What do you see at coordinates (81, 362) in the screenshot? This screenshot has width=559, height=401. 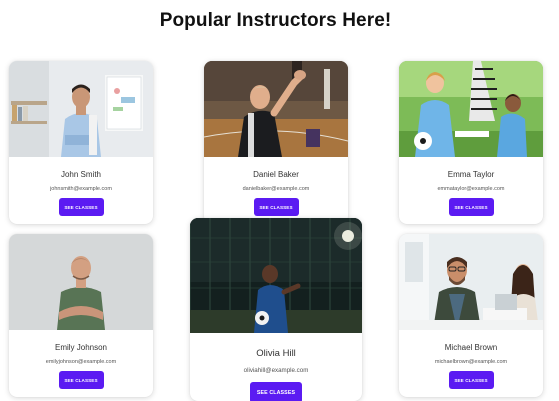 I see `instructor-email: emilyjohnson@example.com` at bounding box center [81, 362].